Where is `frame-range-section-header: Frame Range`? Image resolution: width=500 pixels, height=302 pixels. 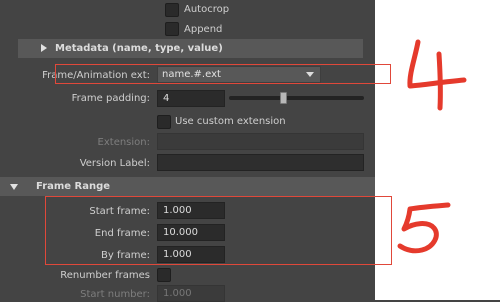 frame-range-section-header: Frame Range is located at coordinates (187, 186).